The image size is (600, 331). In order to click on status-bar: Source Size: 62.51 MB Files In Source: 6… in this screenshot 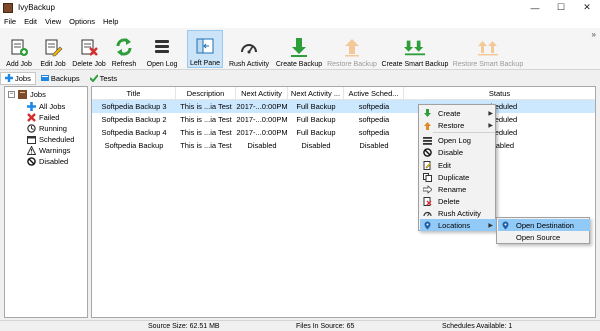, I will do `click(300, 325)`.